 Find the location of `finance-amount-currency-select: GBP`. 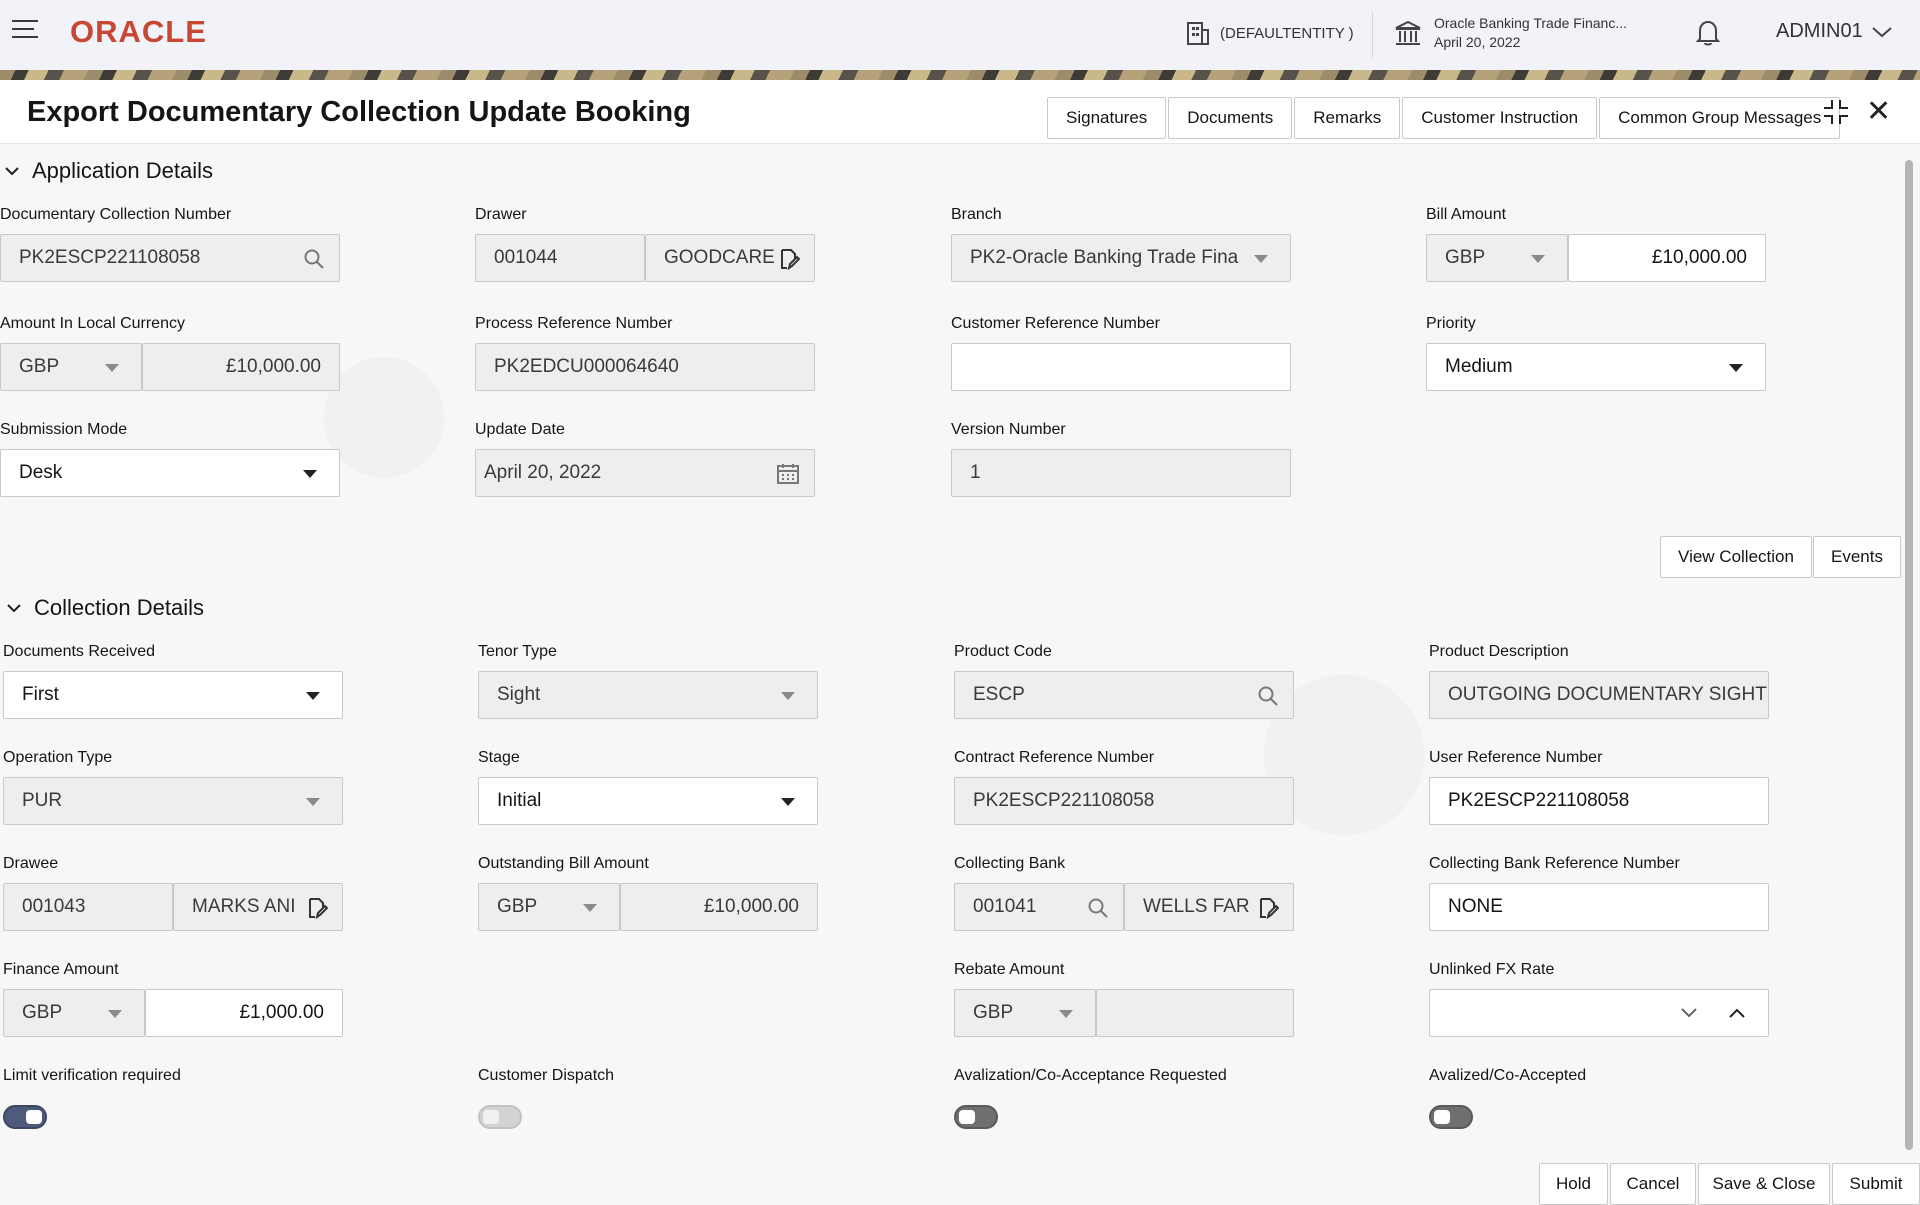

finance-amount-currency-select: GBP is located at coordinates (74, 1013).